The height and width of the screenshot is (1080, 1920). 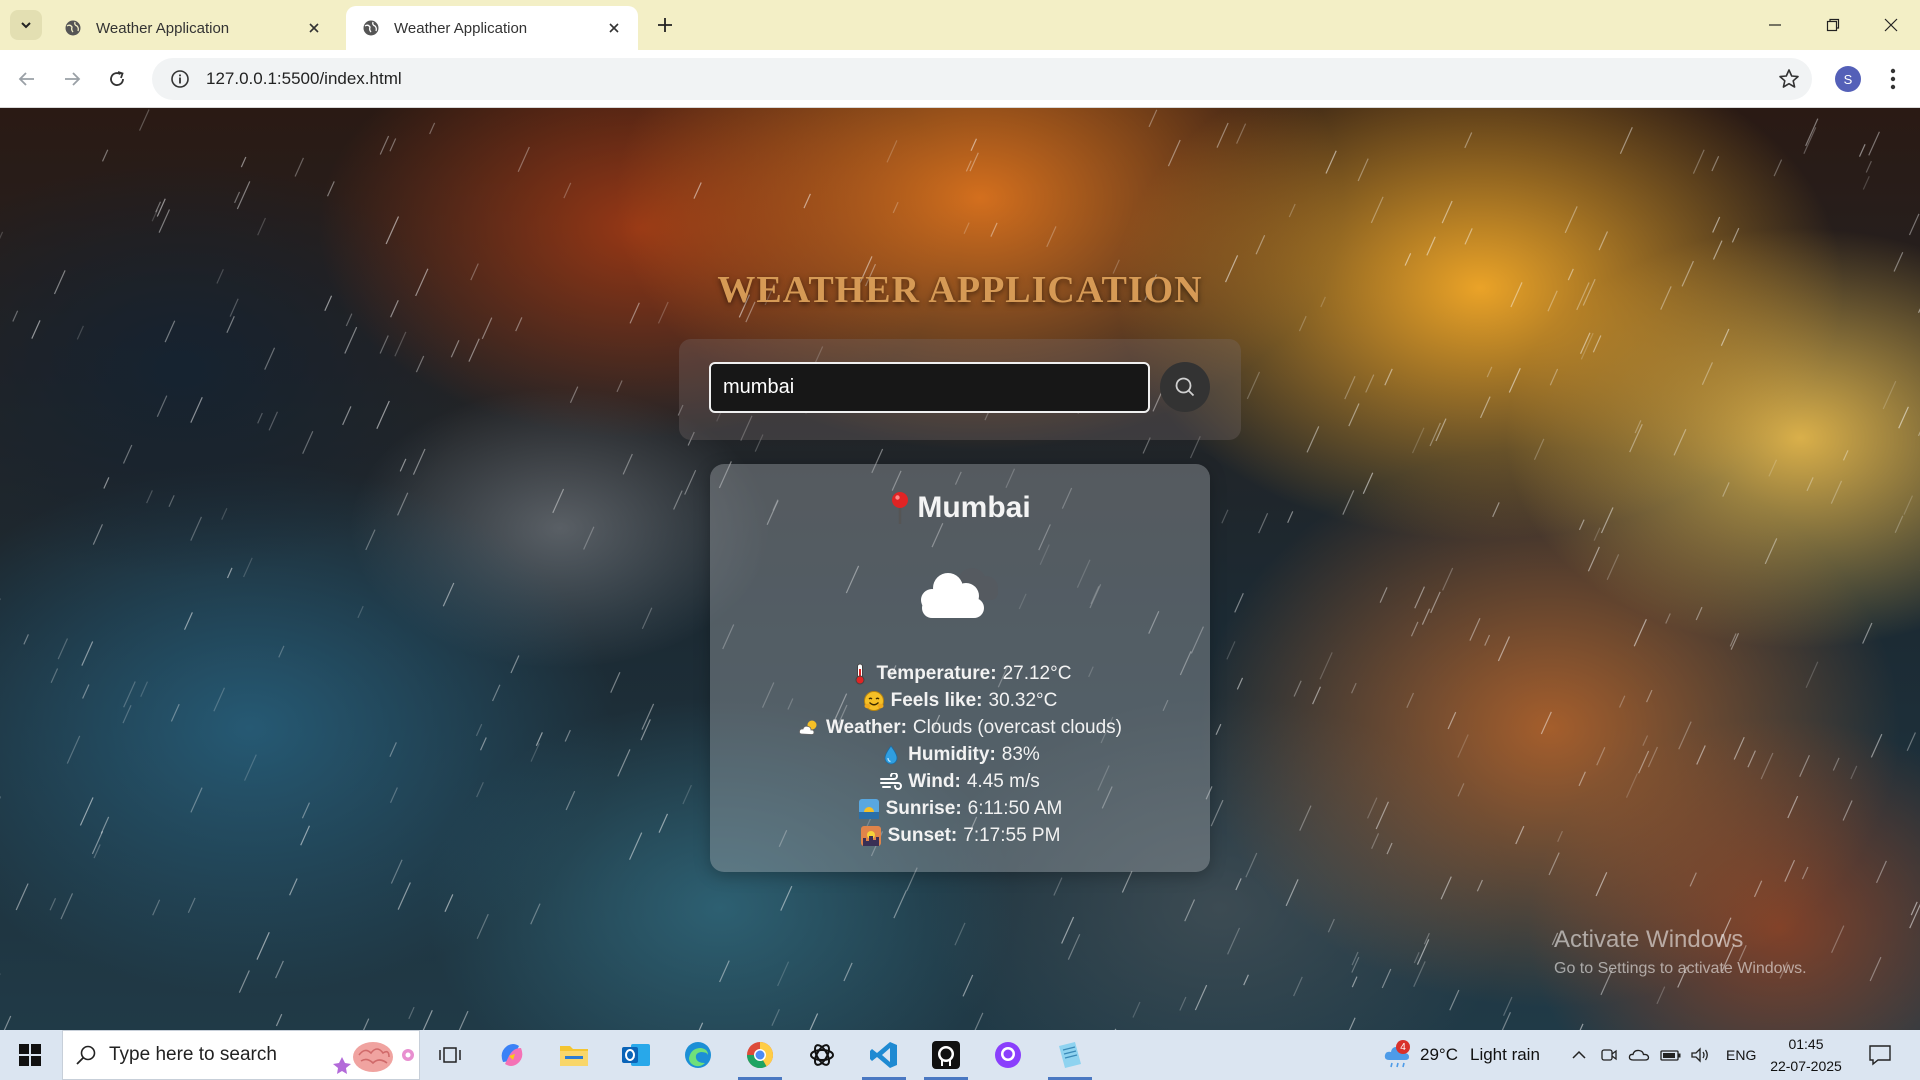 What do you see at coordinates (304, 78) in the screenshot?
I see `url-text: 127.0.0.1:5500/index.html` at bounding box center [304, 78].